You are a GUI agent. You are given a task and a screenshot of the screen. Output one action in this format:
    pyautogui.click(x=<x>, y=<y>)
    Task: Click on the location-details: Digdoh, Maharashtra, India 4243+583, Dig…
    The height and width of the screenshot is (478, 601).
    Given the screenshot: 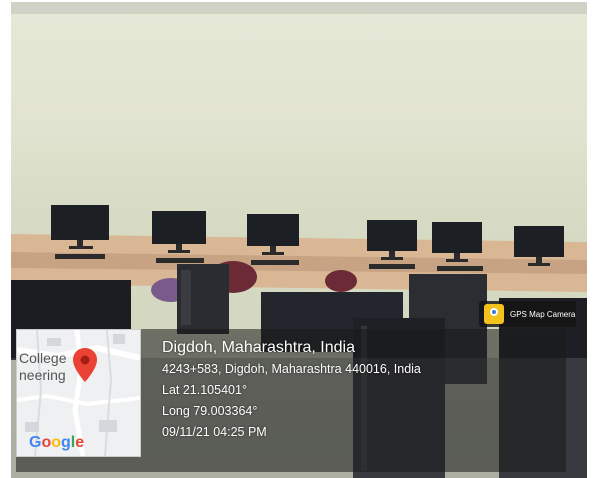 What is the action you would take?
    pyautogui.click(x=291, y=389)
    